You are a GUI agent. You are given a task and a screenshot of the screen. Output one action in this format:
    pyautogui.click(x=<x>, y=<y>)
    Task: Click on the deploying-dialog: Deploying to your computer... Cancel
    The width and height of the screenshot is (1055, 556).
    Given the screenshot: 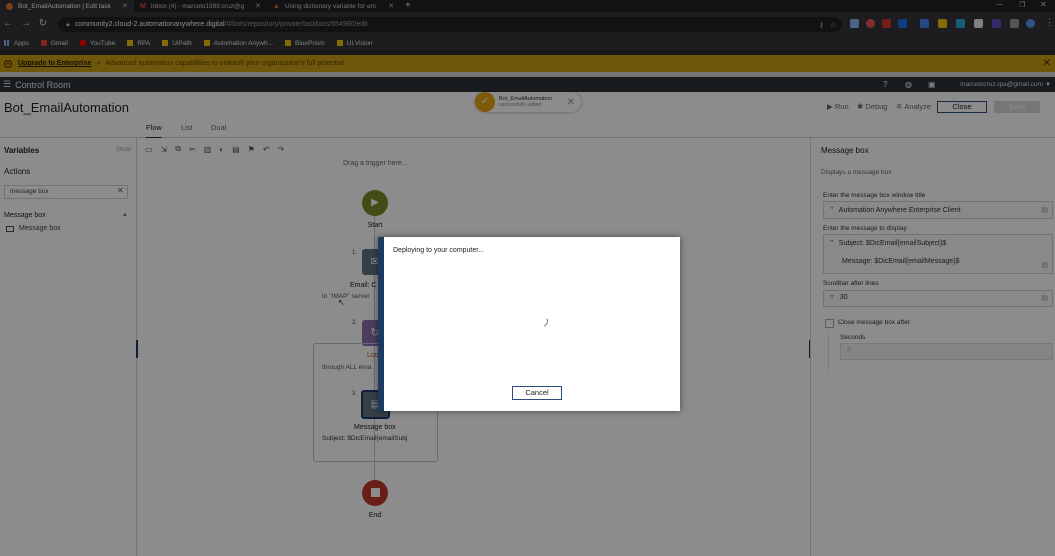 What is the action you would take?
    pyautogui.click(x=529, y=324)
    